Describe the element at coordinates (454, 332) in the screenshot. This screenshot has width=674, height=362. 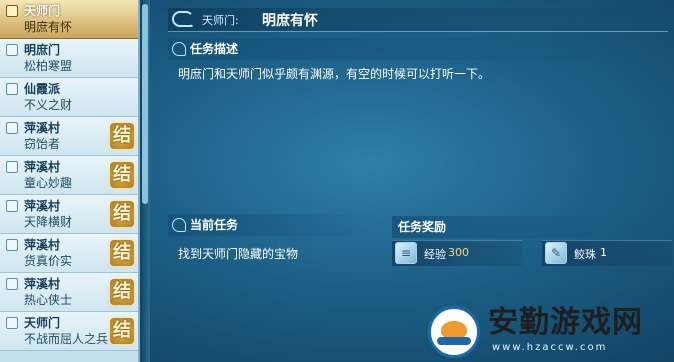
I see `site-logo-icon` at that location.